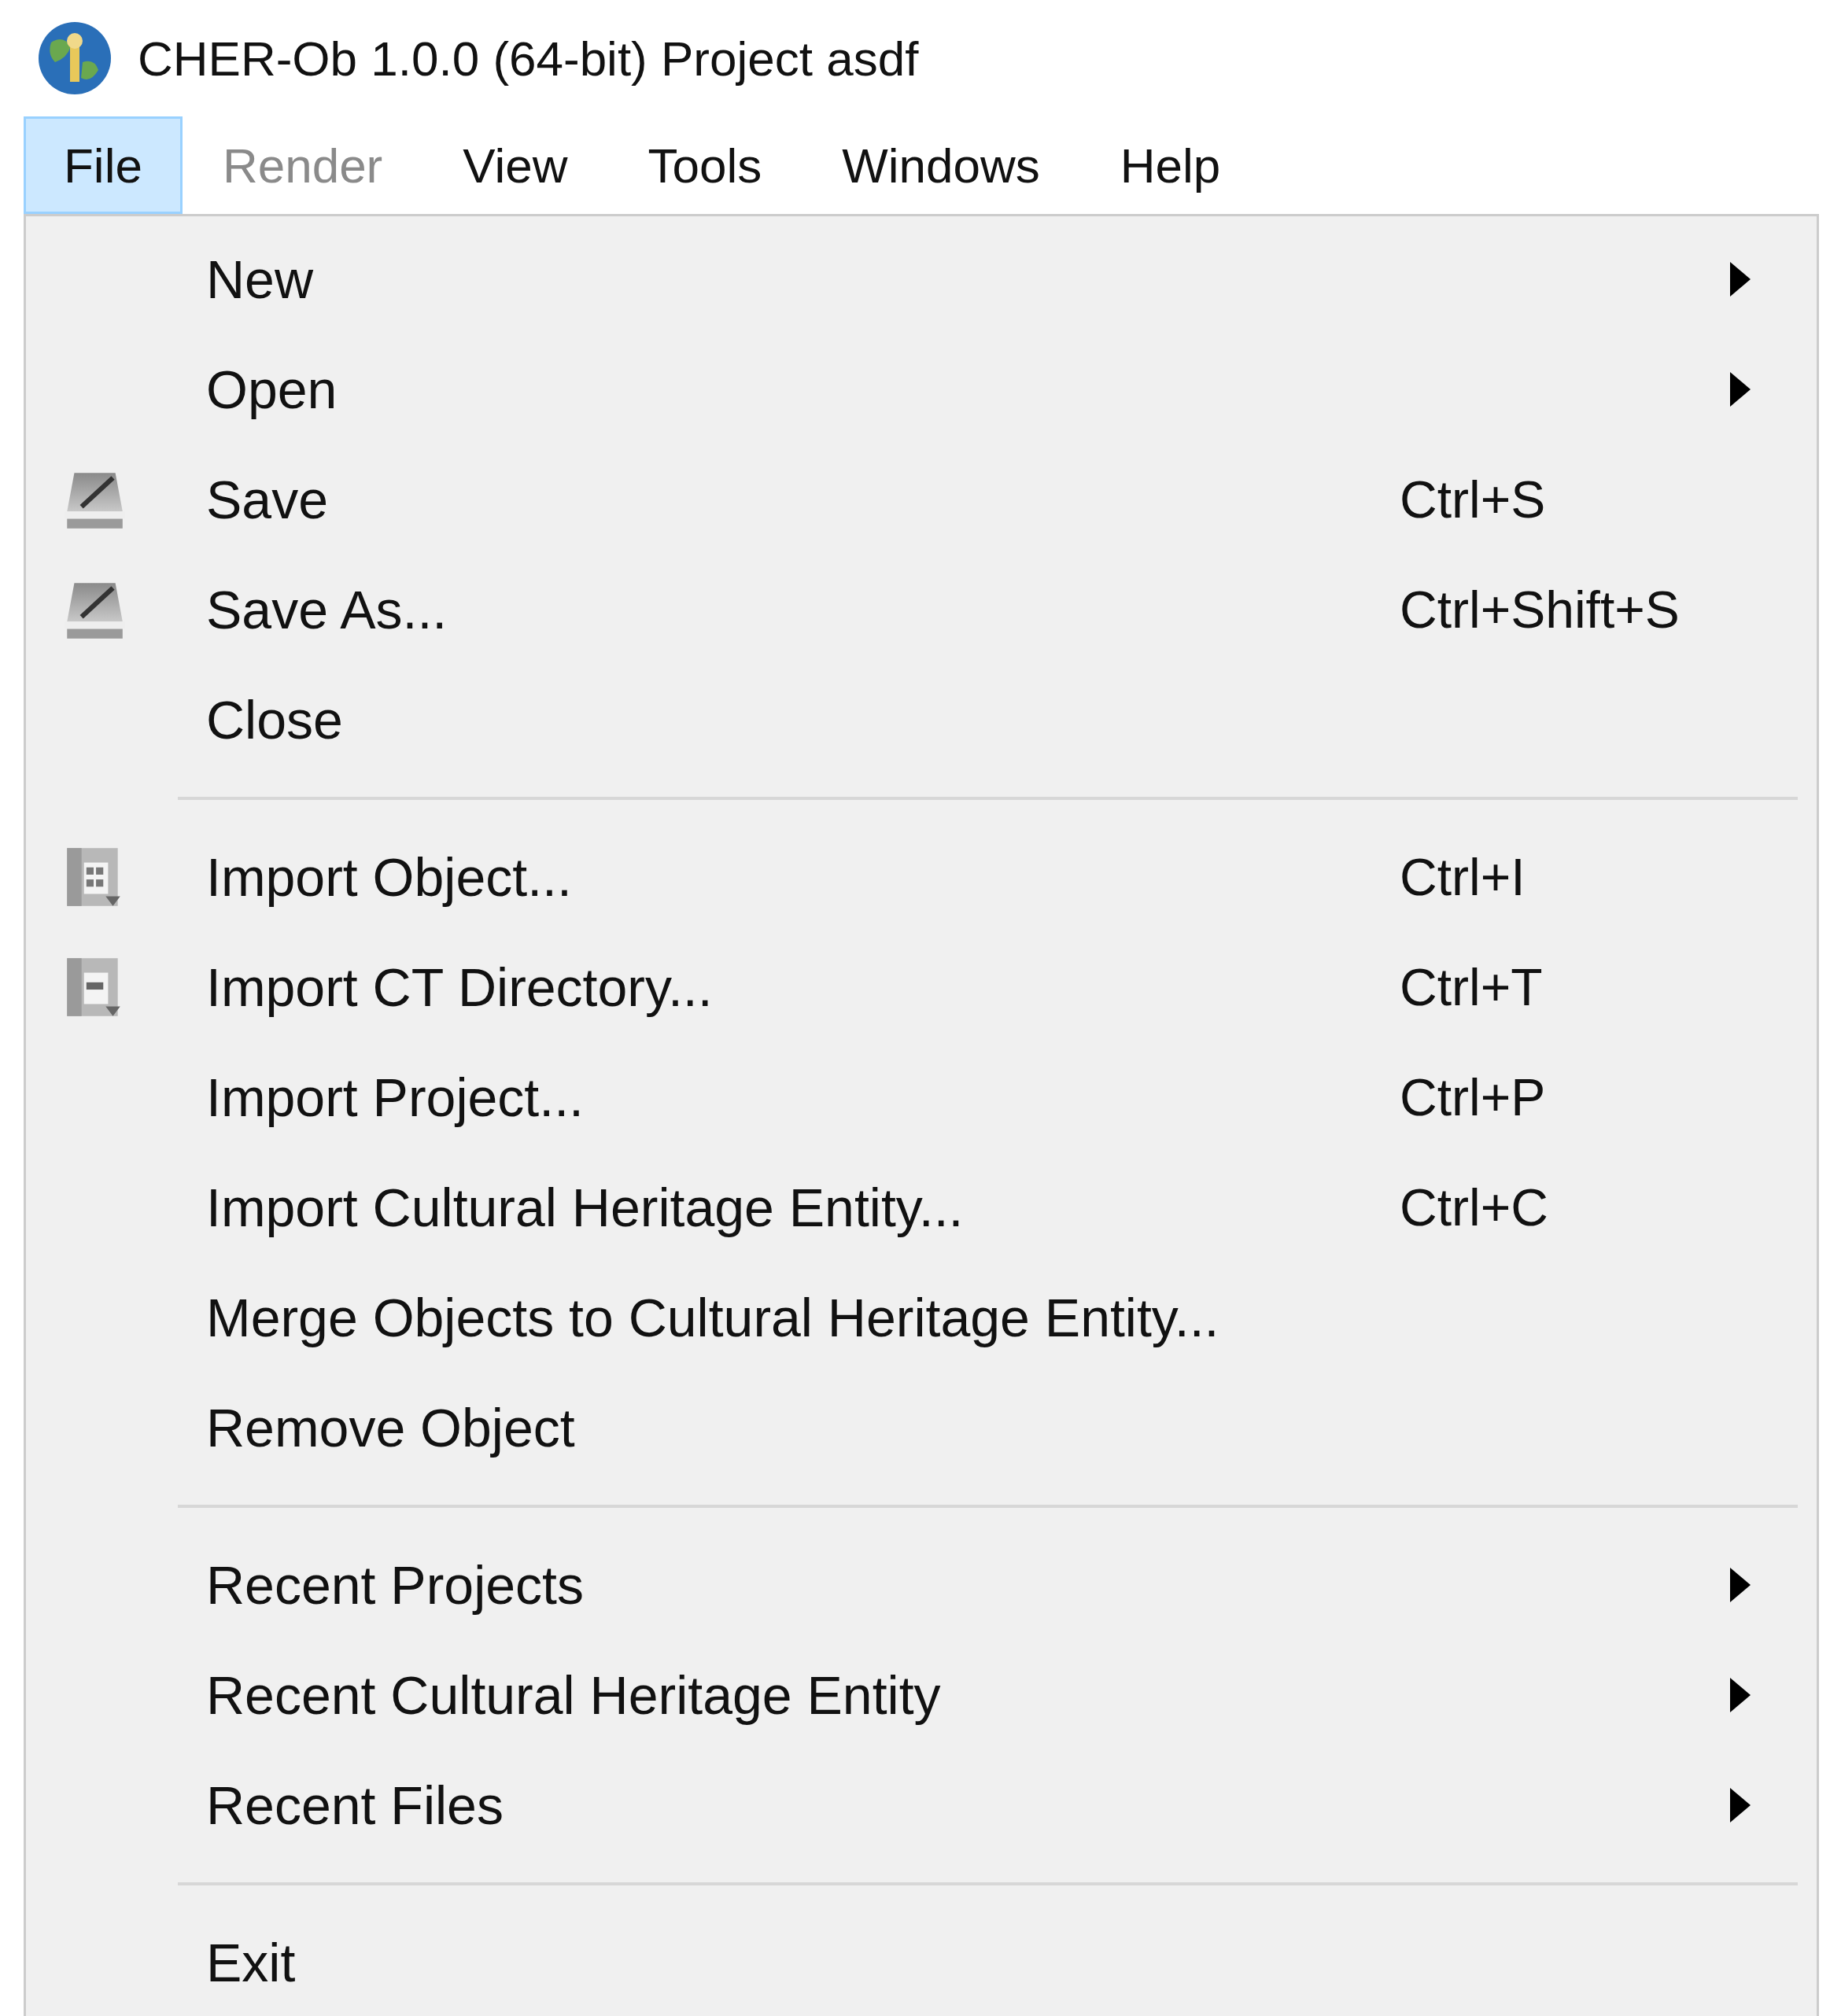 The image size is (1830, 2016). What do you see at coordinates (941, 165) in the screenshot?
I see `menu-bar-item: Windows` at bounding box center [941, 165].